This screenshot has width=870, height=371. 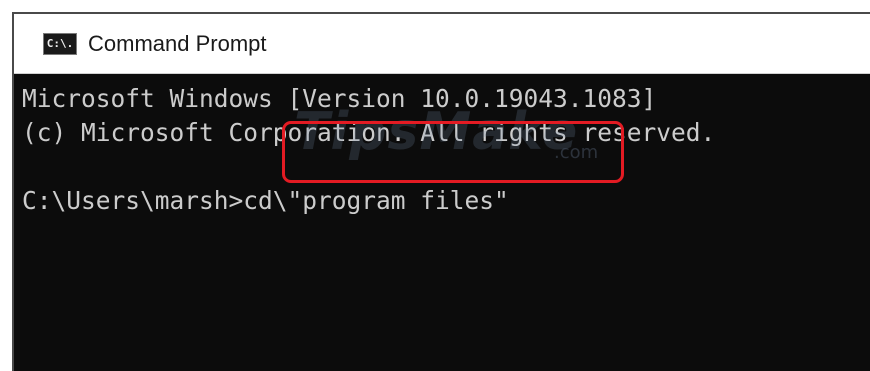 I want to click on command-prompt-icon: C:\., so click(x=60, y=43).